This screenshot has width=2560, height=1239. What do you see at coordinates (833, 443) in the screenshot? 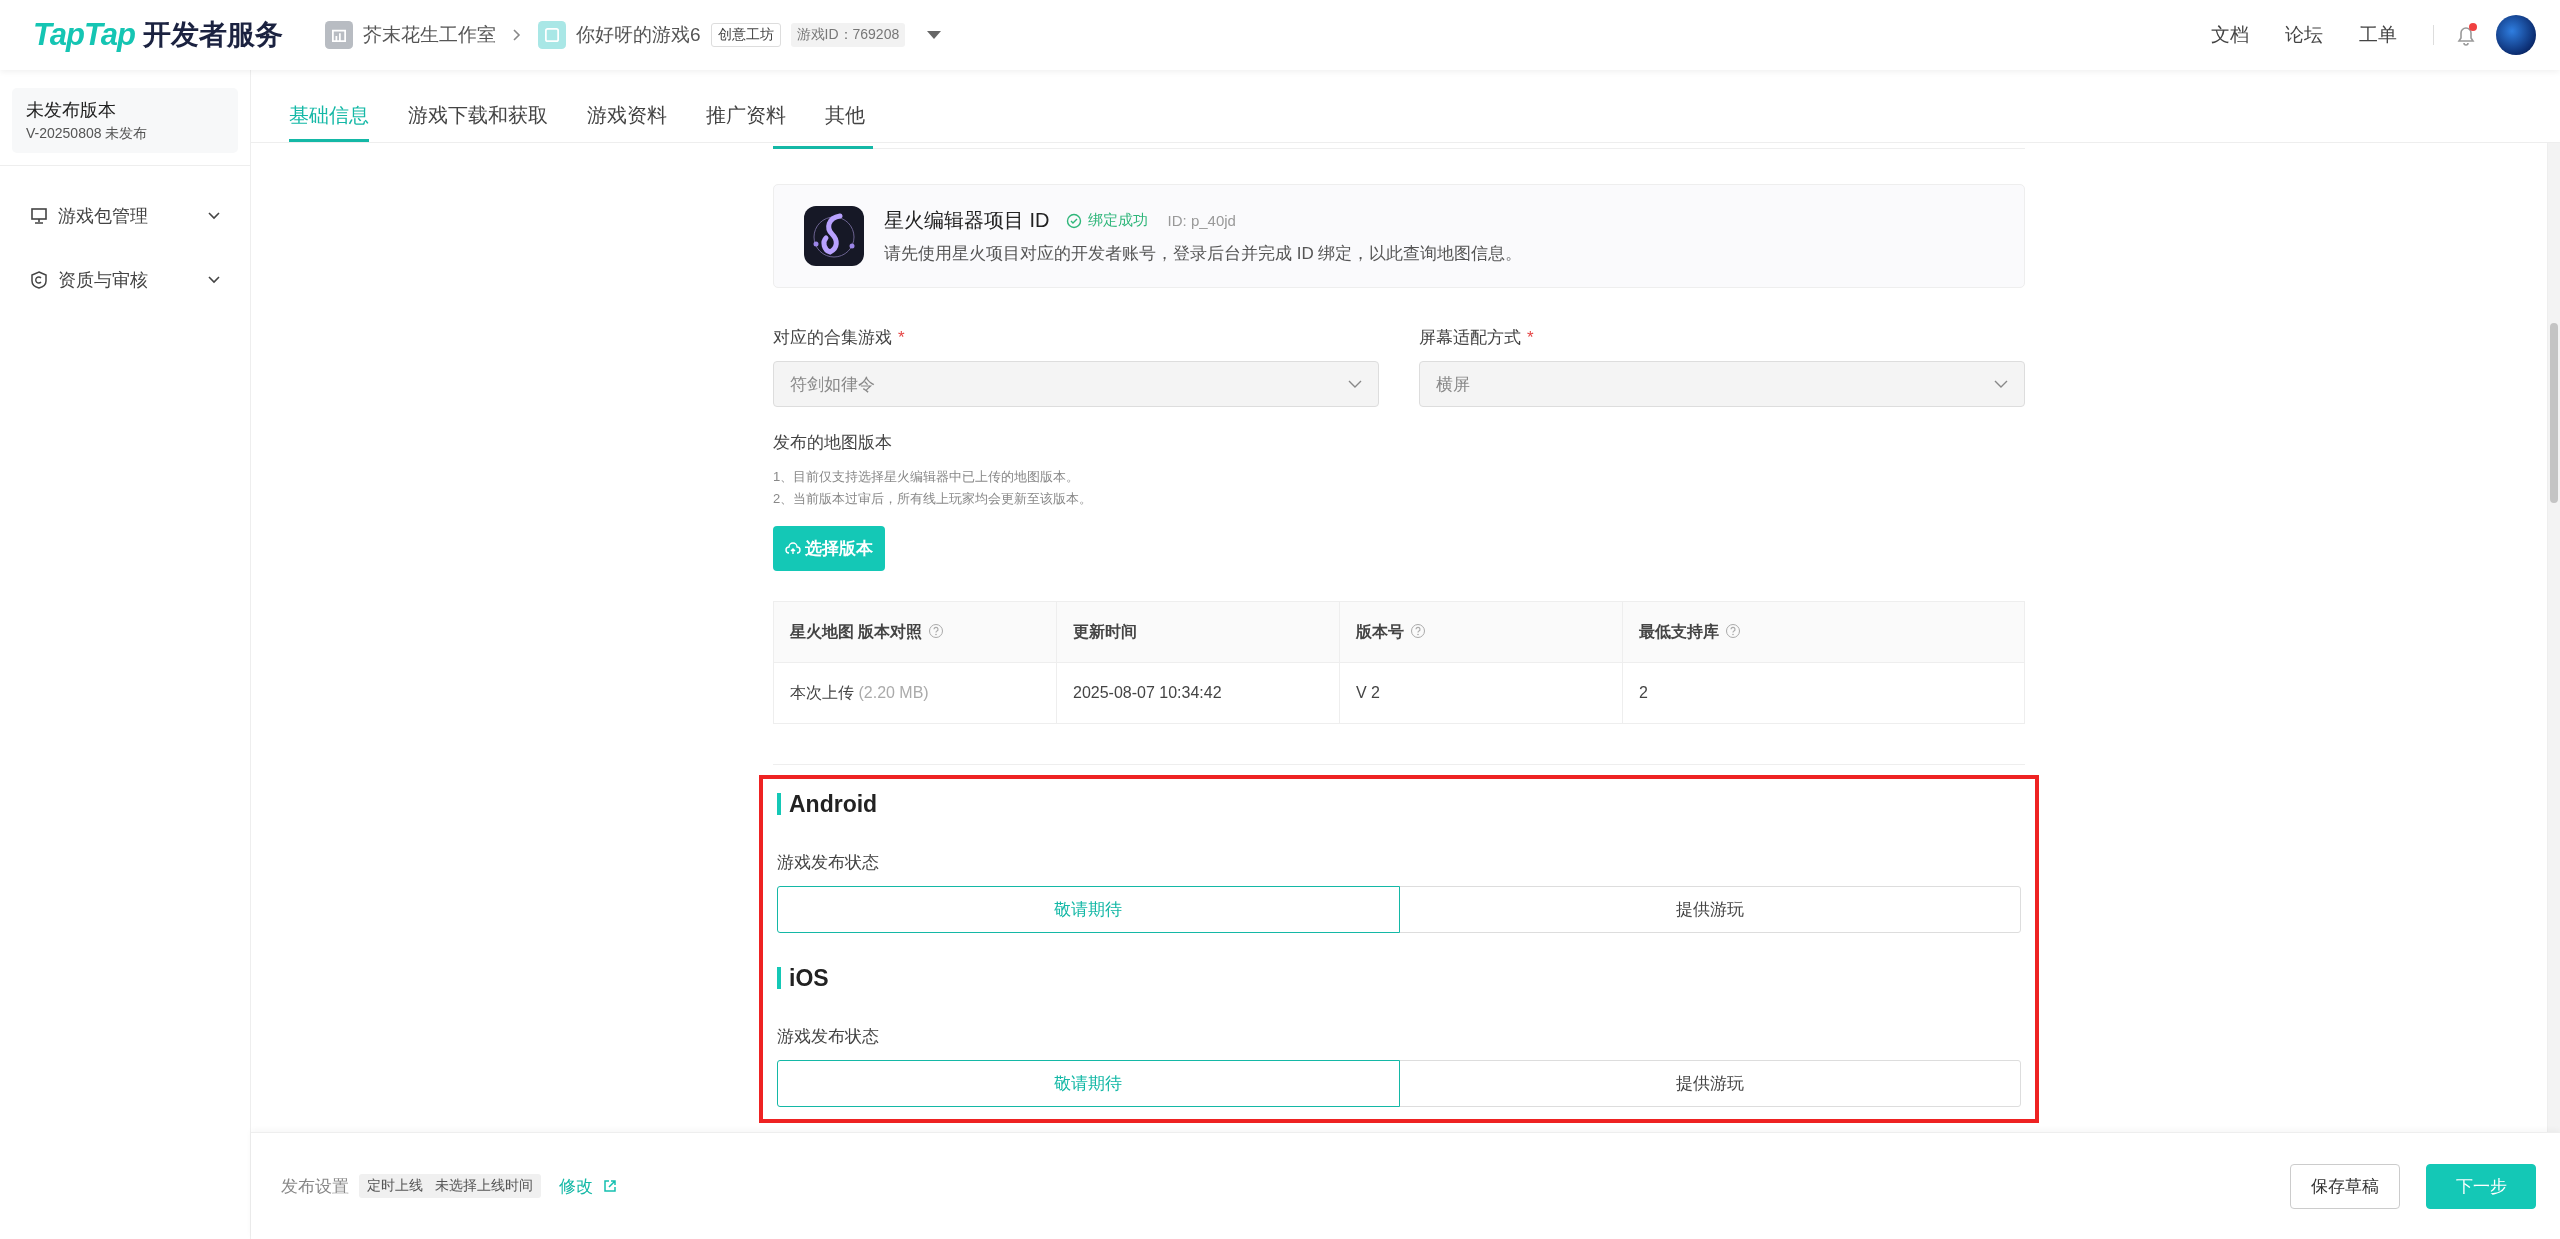
I see `field-label: 发布的地图版本` at bounding box center [833, 443].